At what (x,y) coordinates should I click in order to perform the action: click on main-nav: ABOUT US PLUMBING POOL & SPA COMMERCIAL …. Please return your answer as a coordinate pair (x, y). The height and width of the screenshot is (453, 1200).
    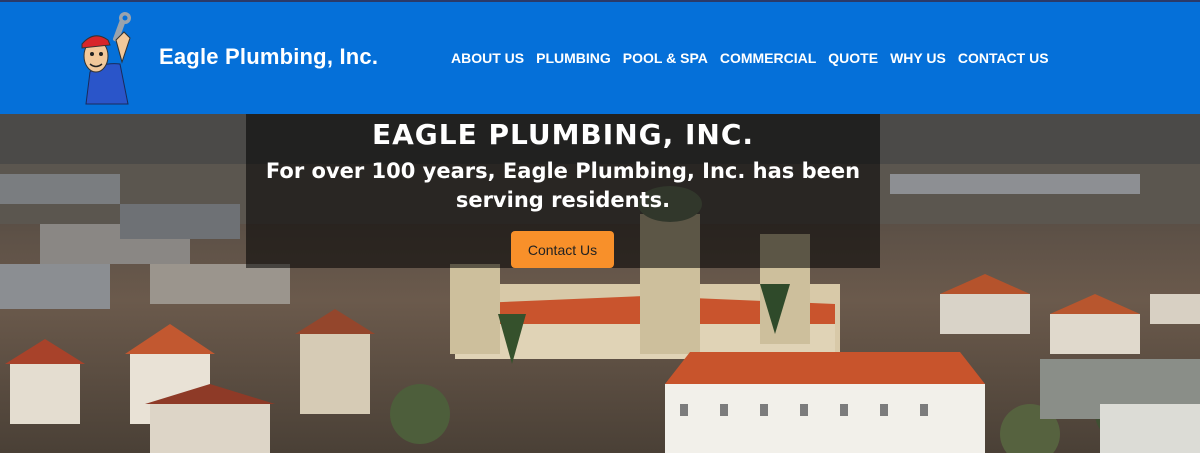
    Looking at the image, I should click on (750, 58).